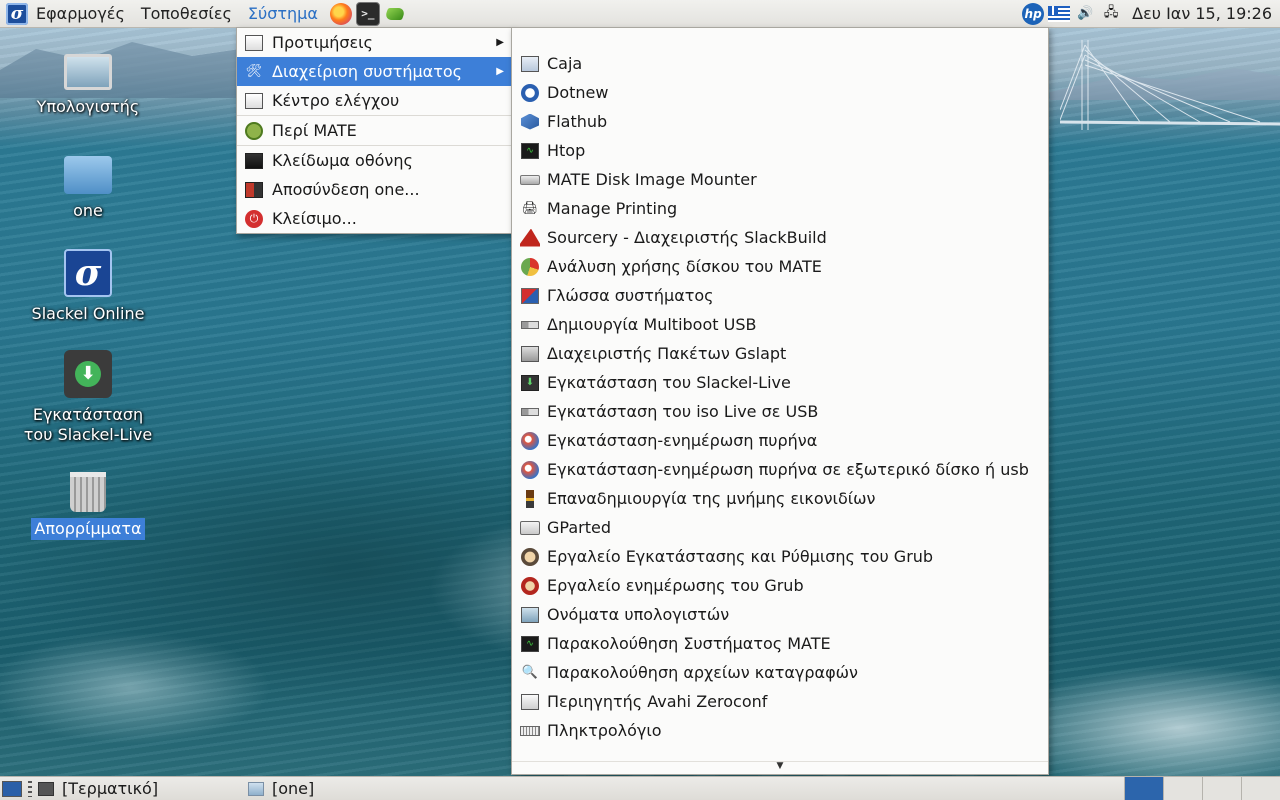 The width and height of the screenshot is (1280, 800). What do you see at coordinates (684, 266) in the screenshot?
I see `menu-item-label: Ανάλυση χρήσης δίσκου του MATE` at bounding box center [684, 266].